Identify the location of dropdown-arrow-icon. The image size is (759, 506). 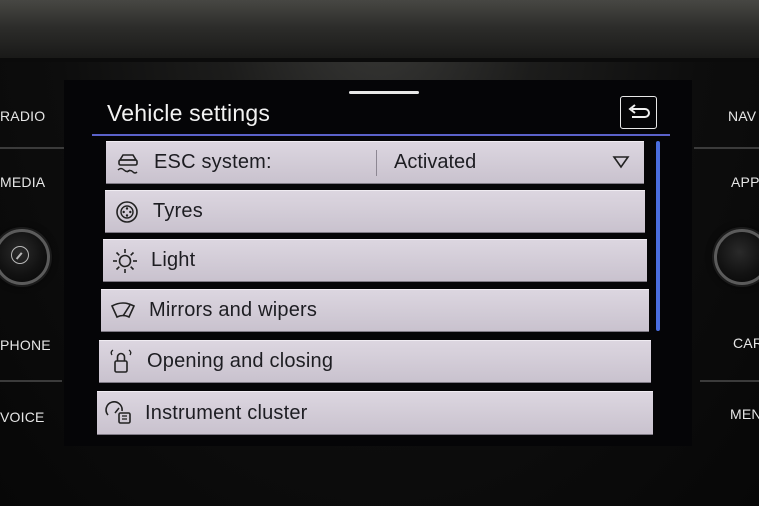
(621, 164).